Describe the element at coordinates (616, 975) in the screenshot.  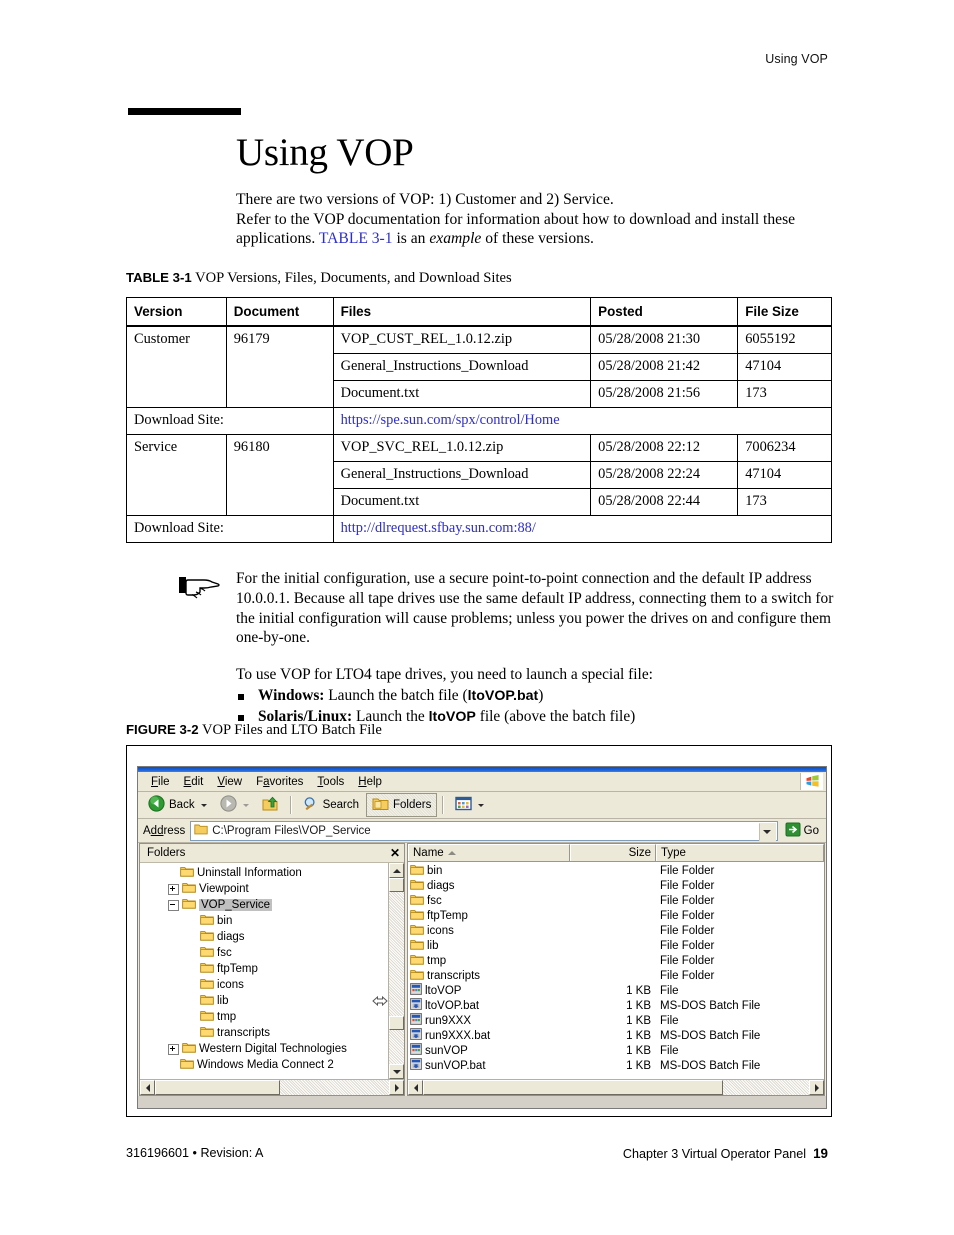
I see `file-list-row: transcripts File Folder` at that location.